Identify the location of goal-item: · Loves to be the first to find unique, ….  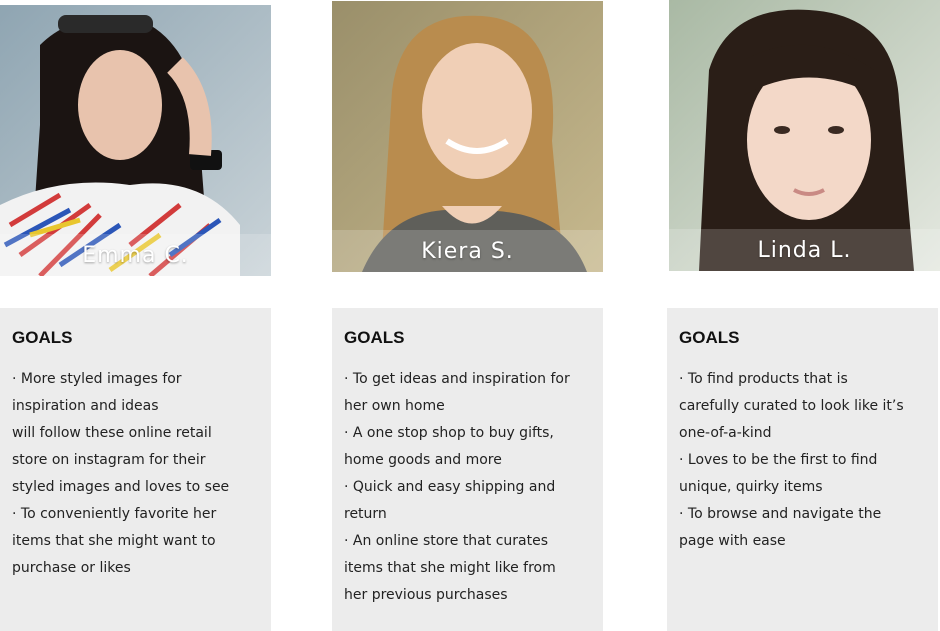
(778, 473).